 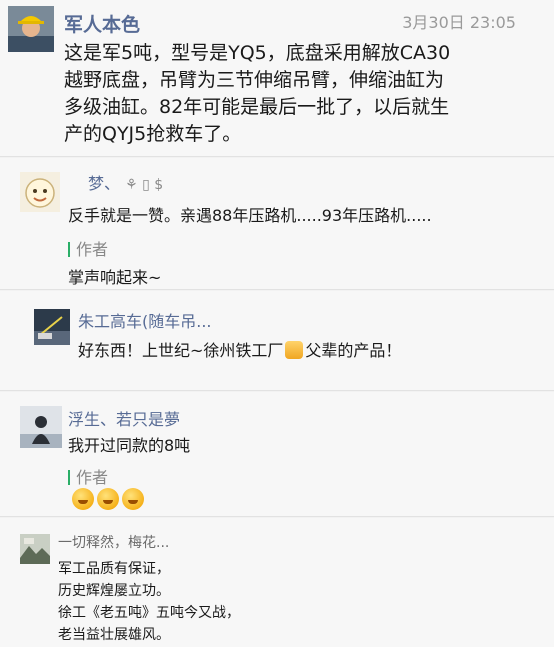 I want to click on avatar-landscape-icon, so click(x=35, y=549).